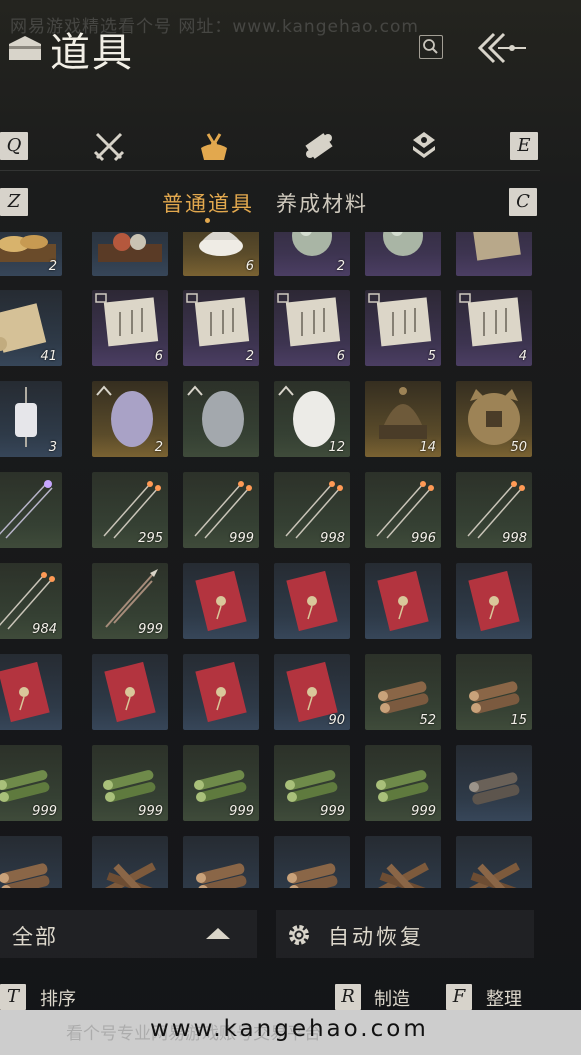 Image resolution: width=581 pixels, height=1055 pixels. Describe the element at coordinates (424, 146) in the screenshot. I see `gem-stack-icon` at that location.